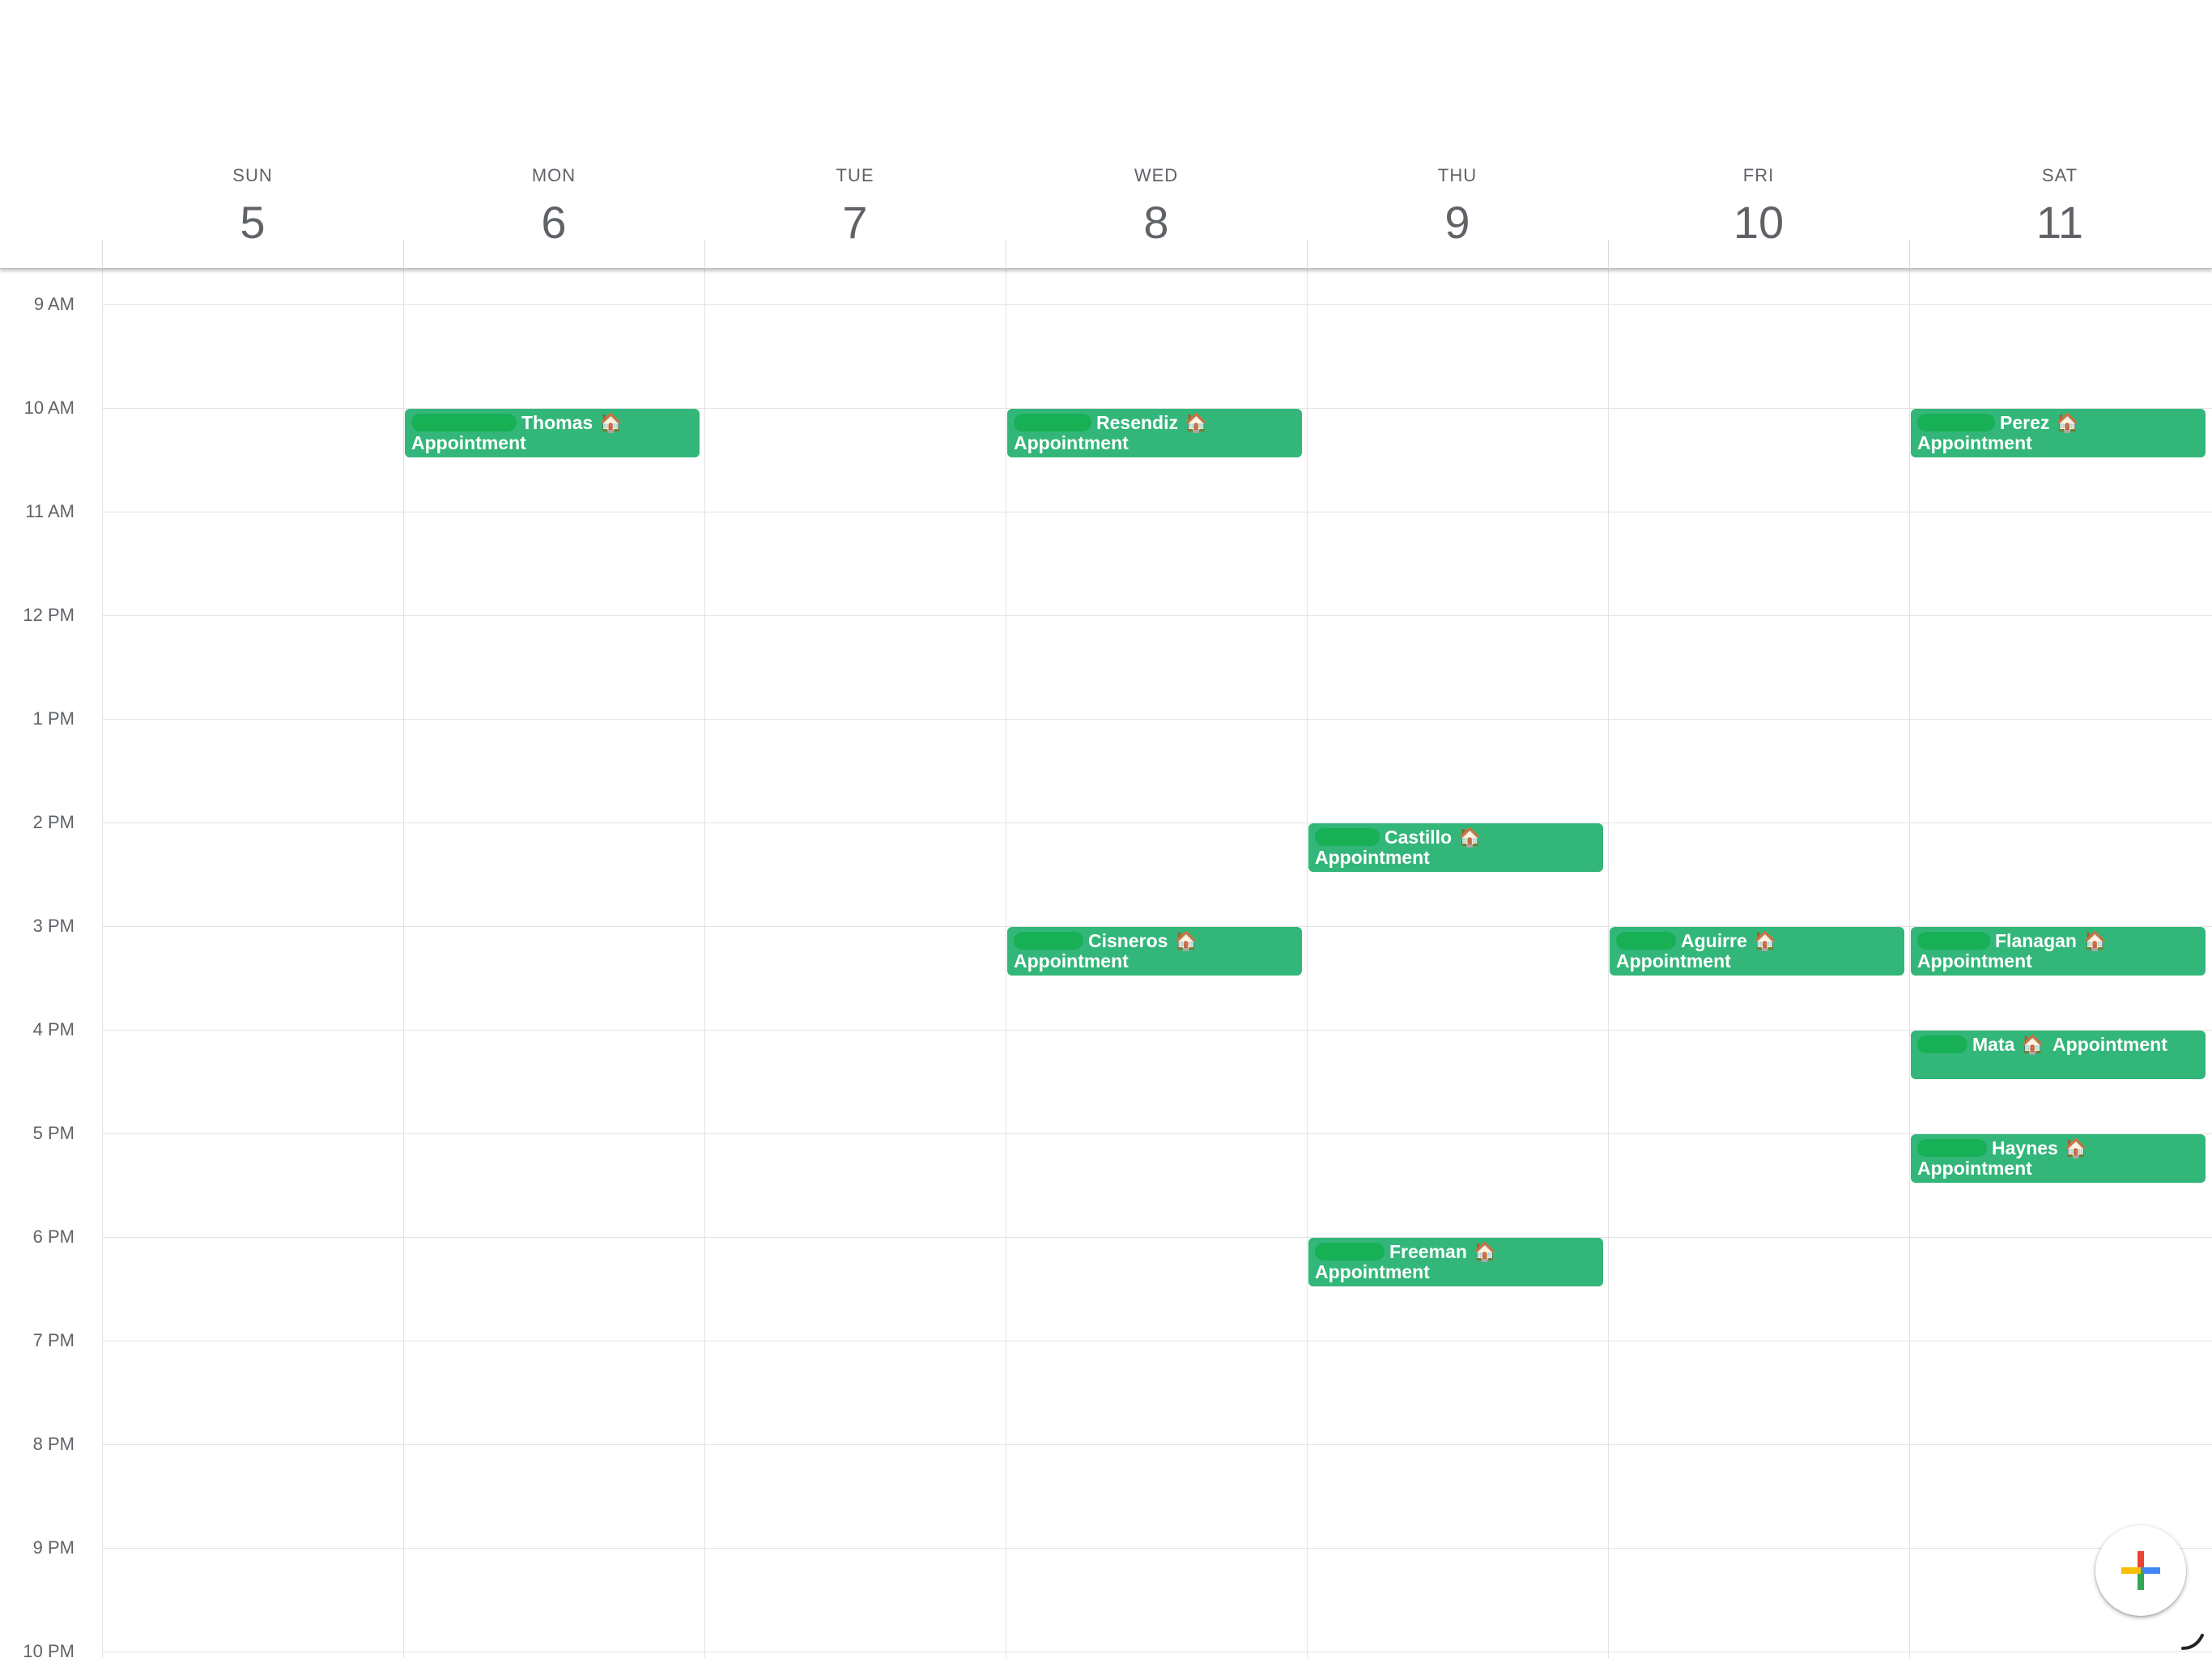 Image resolution: width=2212 pixels, height=1658 pixels. What do you see at coordinates (49, 615) in the screenshot?
I see `hour-label: 12 PM` at bounding box center [49, 615].